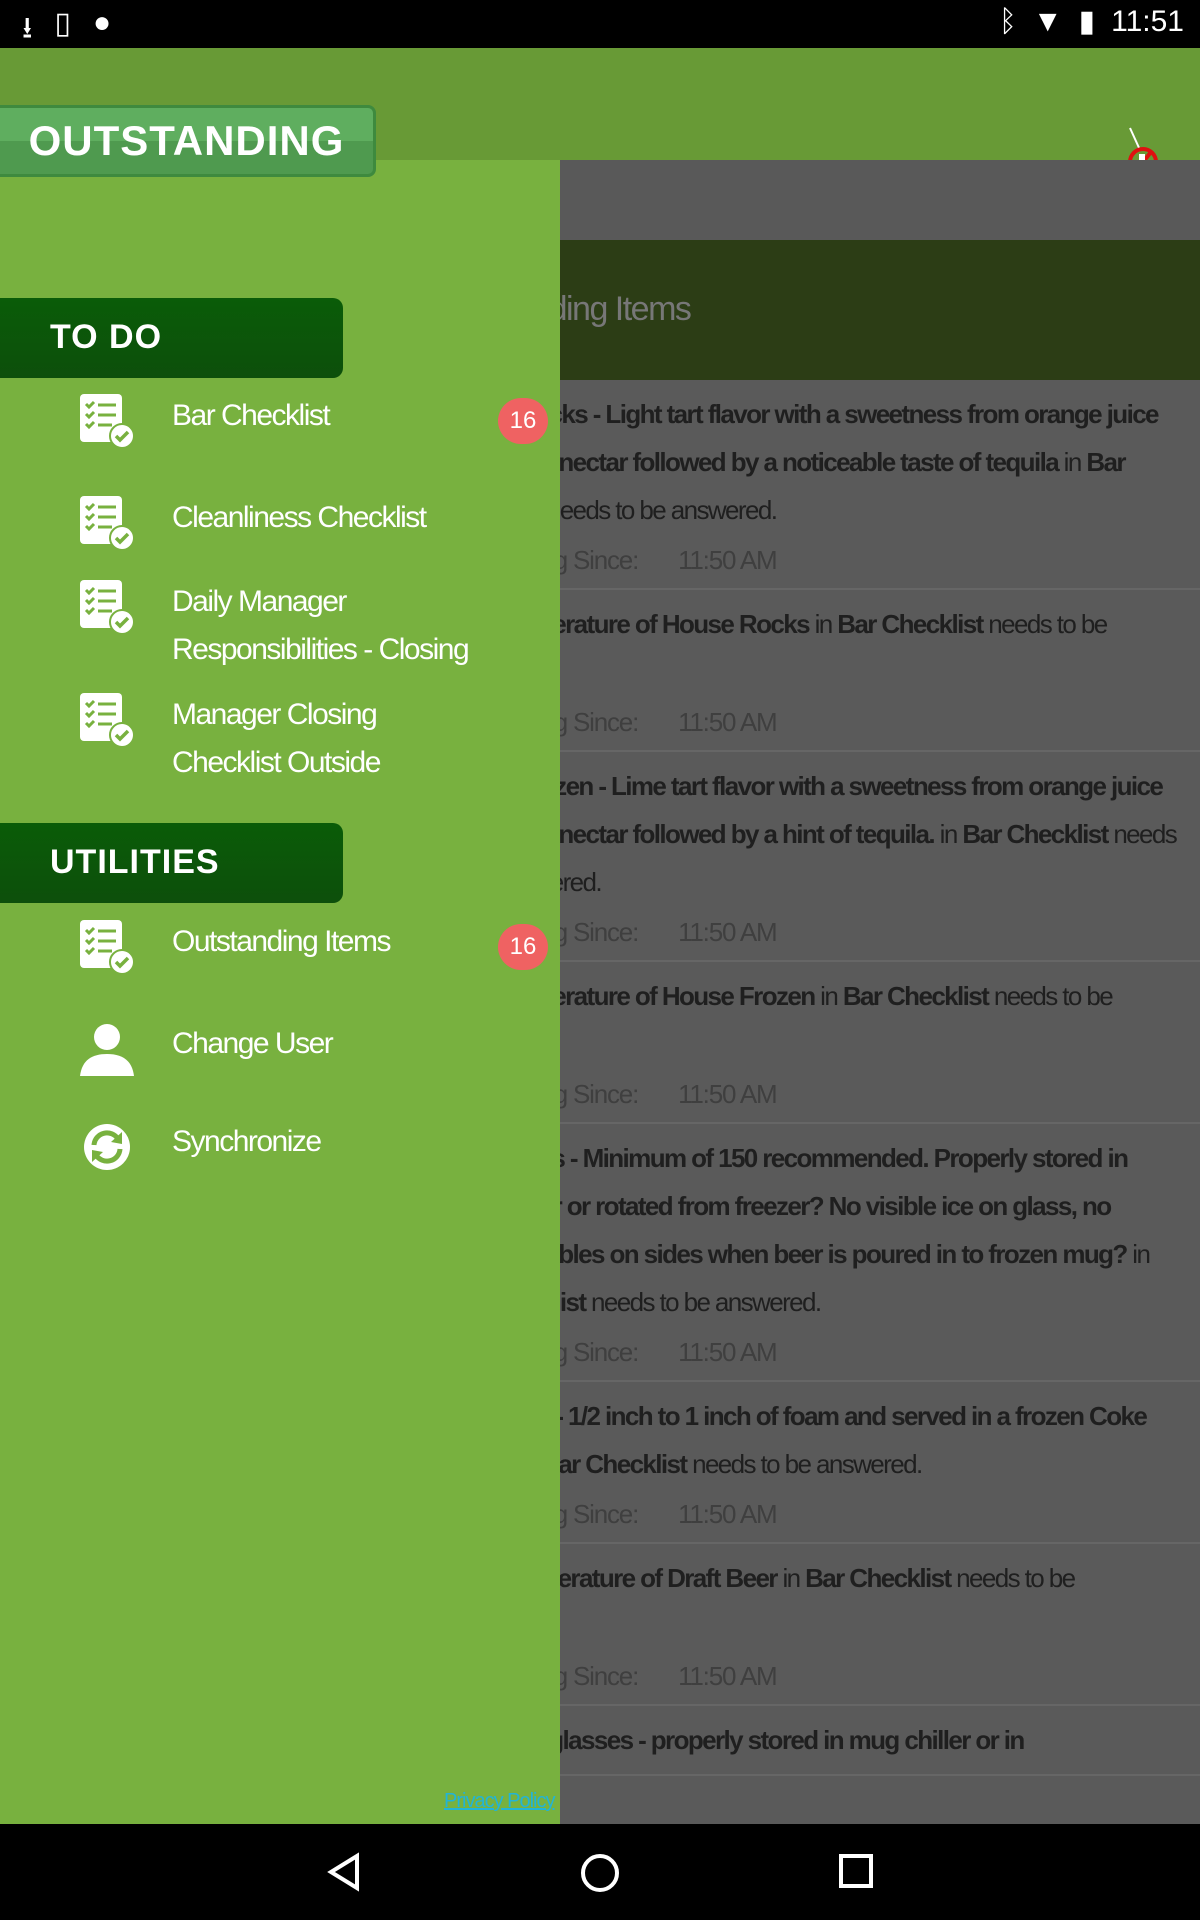 The width and height of the screenshot is (1200, 1920). I want to click on drawer-item-manager-closing-checklist-outside: Manager Closing Checklist Outside, so click(313, 739).